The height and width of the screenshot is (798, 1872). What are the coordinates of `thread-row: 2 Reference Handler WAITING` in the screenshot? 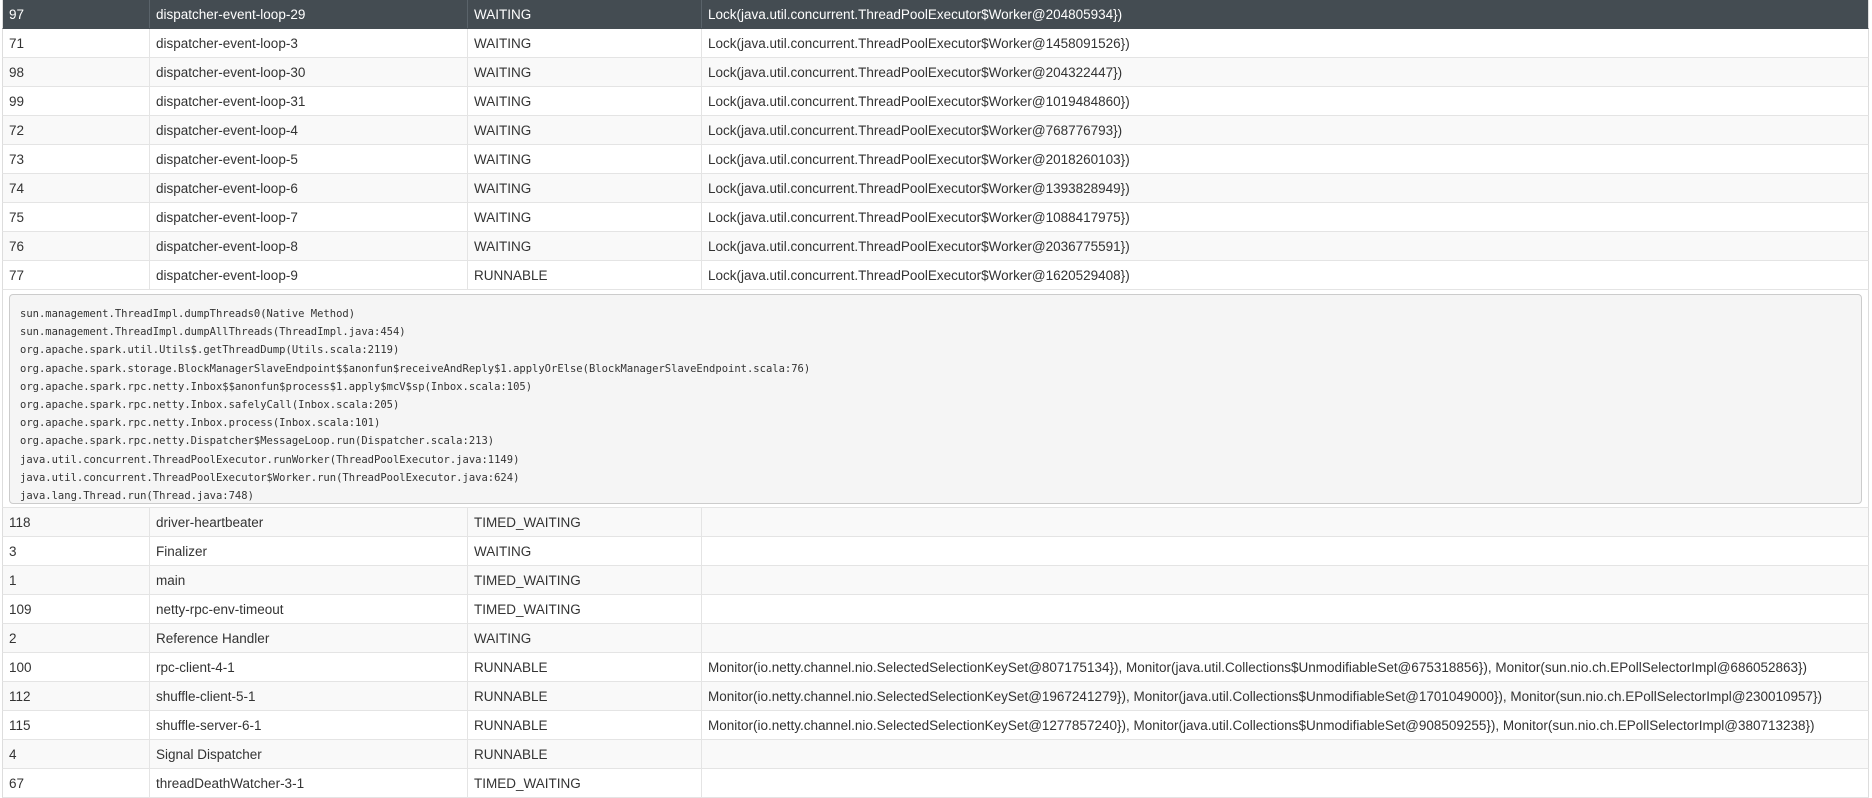 It's located at (935, 638).